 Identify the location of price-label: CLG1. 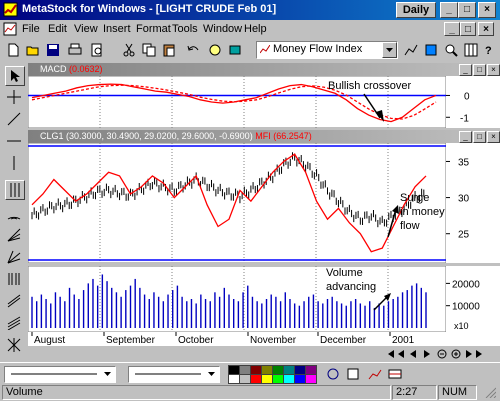
(52, 136).